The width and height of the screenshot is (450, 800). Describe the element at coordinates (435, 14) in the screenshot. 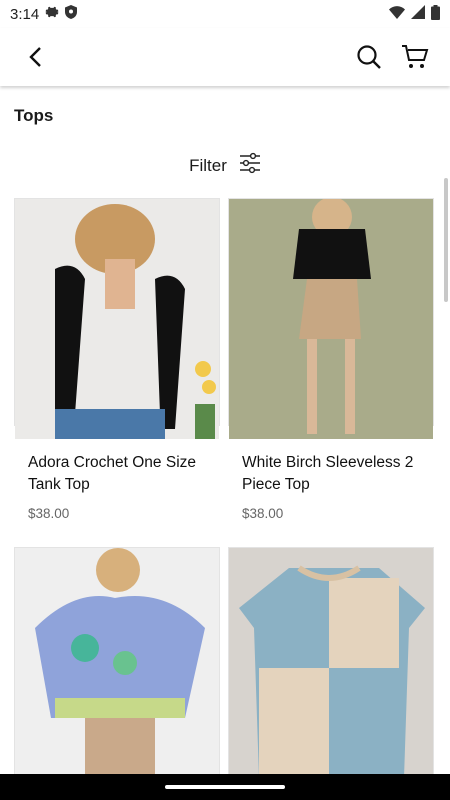

I see `battery-icon` at that location.